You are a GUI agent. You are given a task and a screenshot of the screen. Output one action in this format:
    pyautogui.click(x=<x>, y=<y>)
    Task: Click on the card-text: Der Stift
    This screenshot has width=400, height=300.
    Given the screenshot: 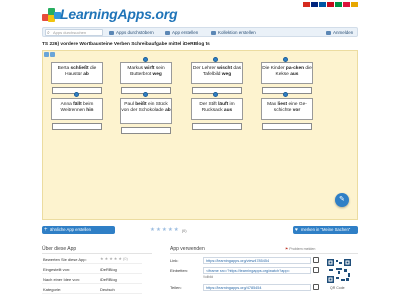 What is the action you would take?
    pyautogui.click(x=209, y=104)
    